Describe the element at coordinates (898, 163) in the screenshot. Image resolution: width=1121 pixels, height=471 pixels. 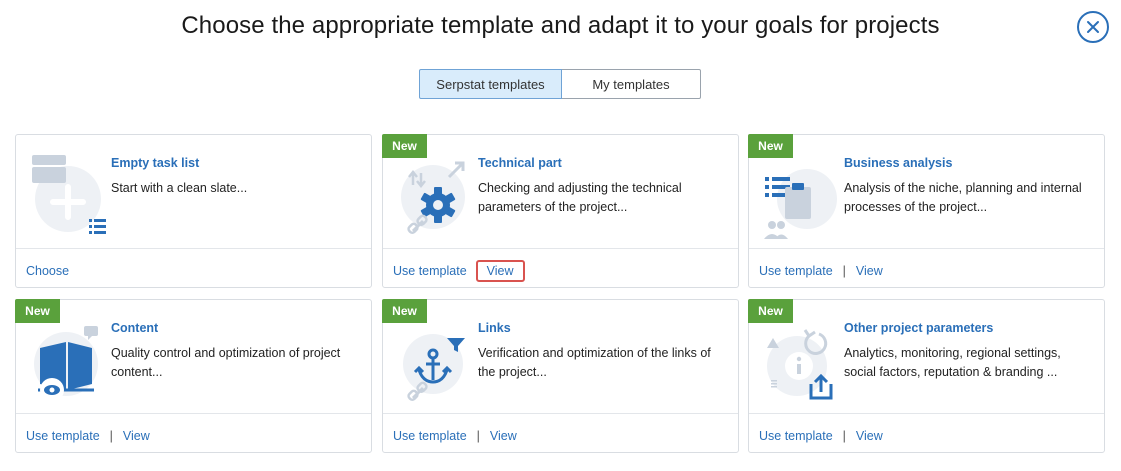
I see `card-title: Business analysis` at that location.